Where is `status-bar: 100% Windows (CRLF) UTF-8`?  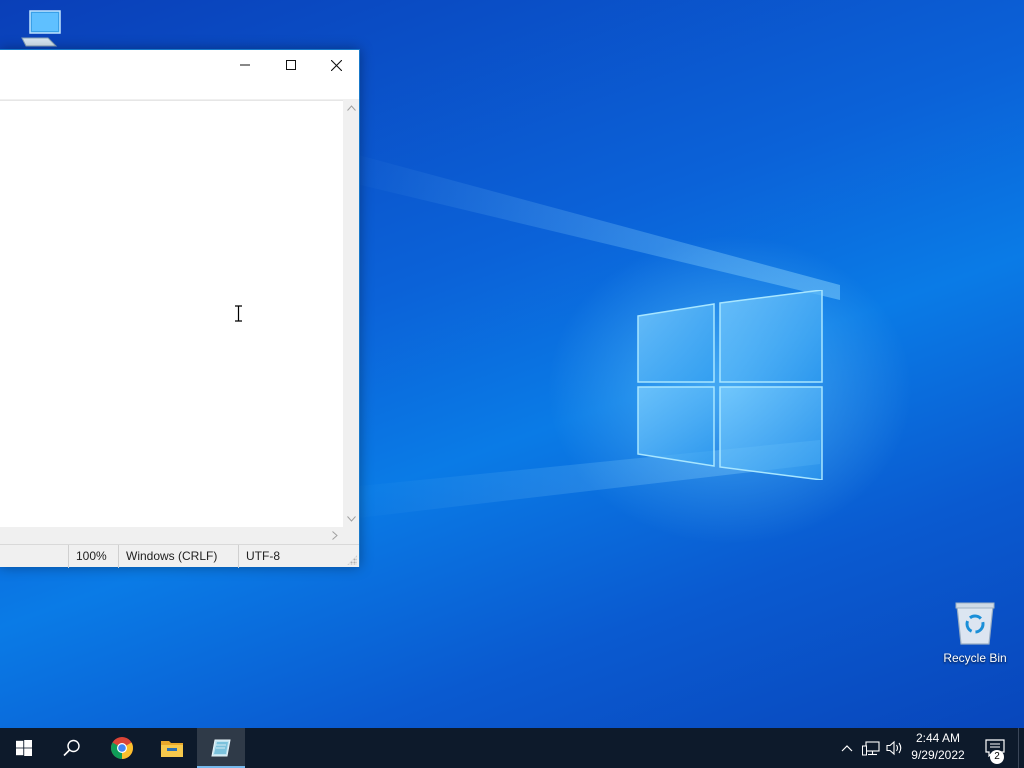
status-bar: 100% Windows (CRLF) UTF-8 is located at coordinates (179, 556).